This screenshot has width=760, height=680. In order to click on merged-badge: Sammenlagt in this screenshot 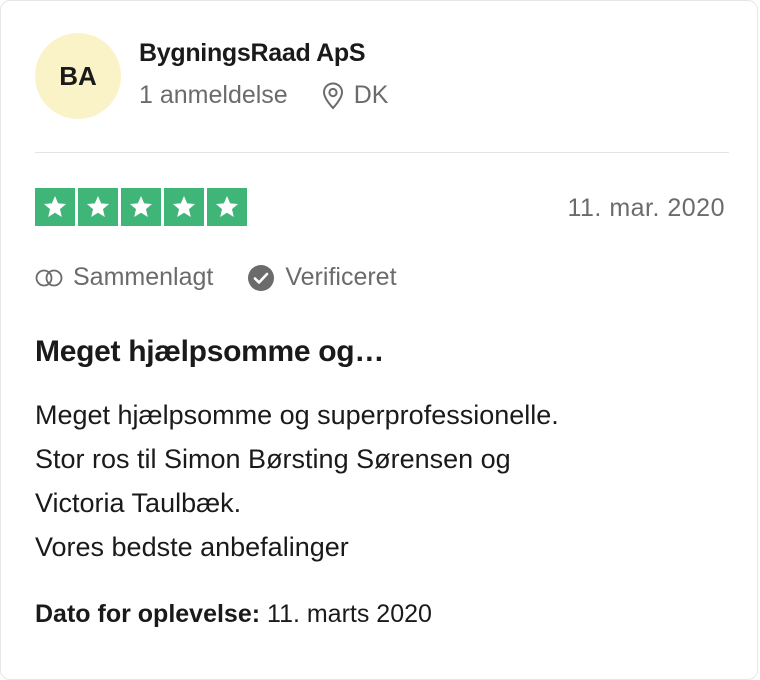, I will do `click(124, 277)`.